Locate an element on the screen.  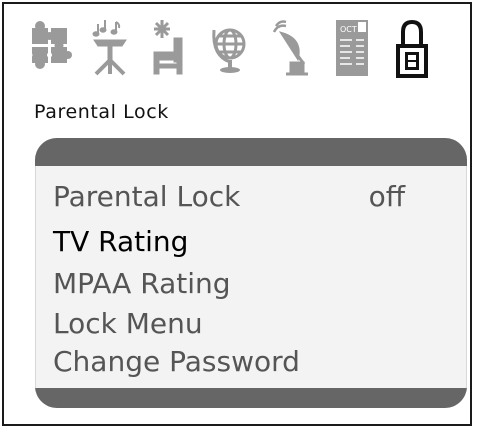
document-icon: OCT is located at coordinates (352, 49).